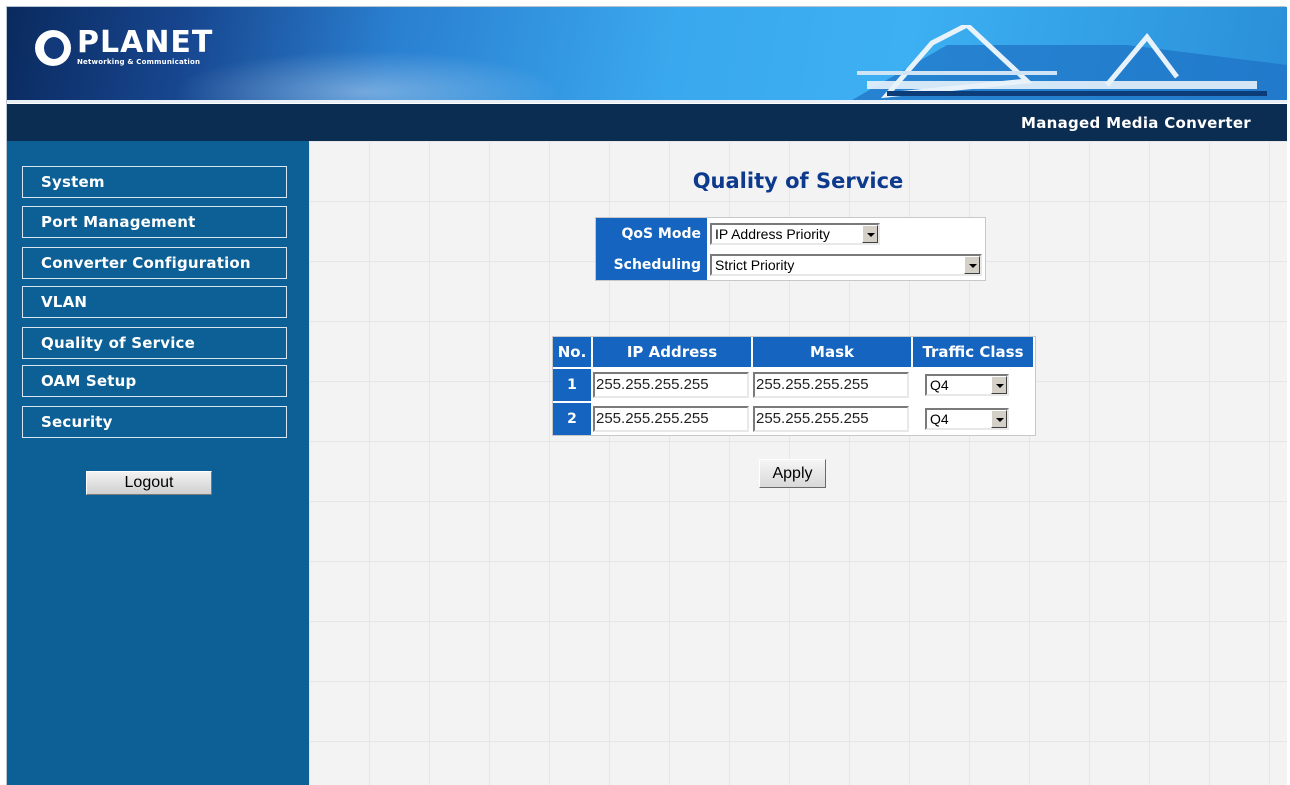  Describe the element at coordinates (154, 182) in the screenshot. I see `sidebar-item-system: System` at that location.